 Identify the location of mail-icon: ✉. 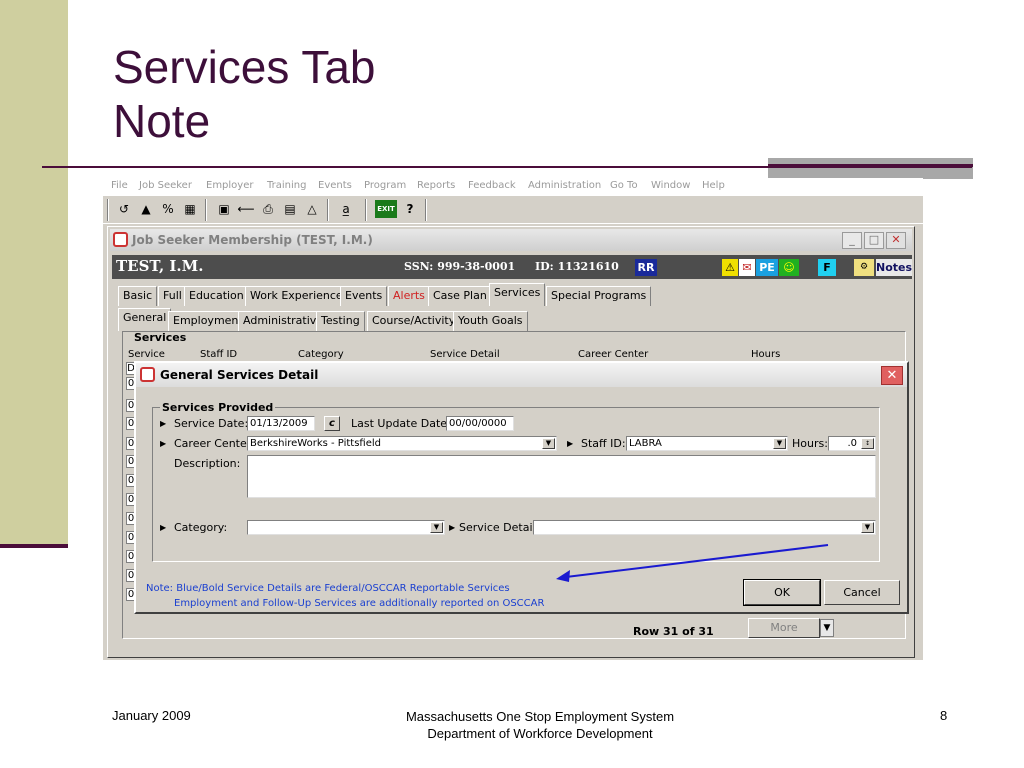
(747, 267).